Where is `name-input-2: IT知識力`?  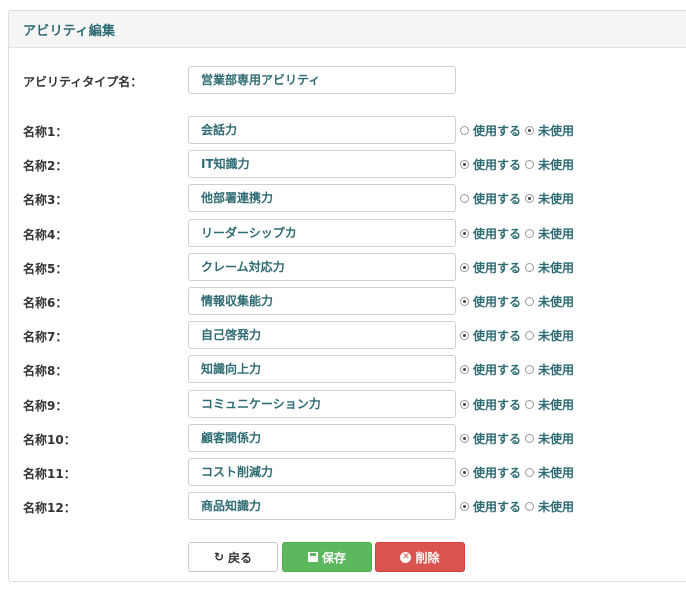 name-input-2: IT知識力 is located at coordinates (322, 164).